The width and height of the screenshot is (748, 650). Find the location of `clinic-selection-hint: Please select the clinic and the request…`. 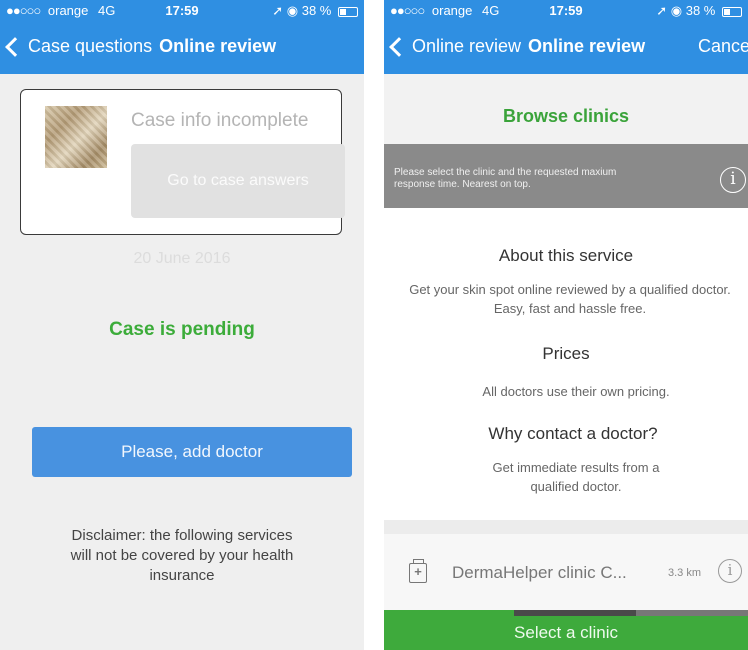

clinic-selection-hint: Please select the clinic and the request… is located at coordinates (566, 176).